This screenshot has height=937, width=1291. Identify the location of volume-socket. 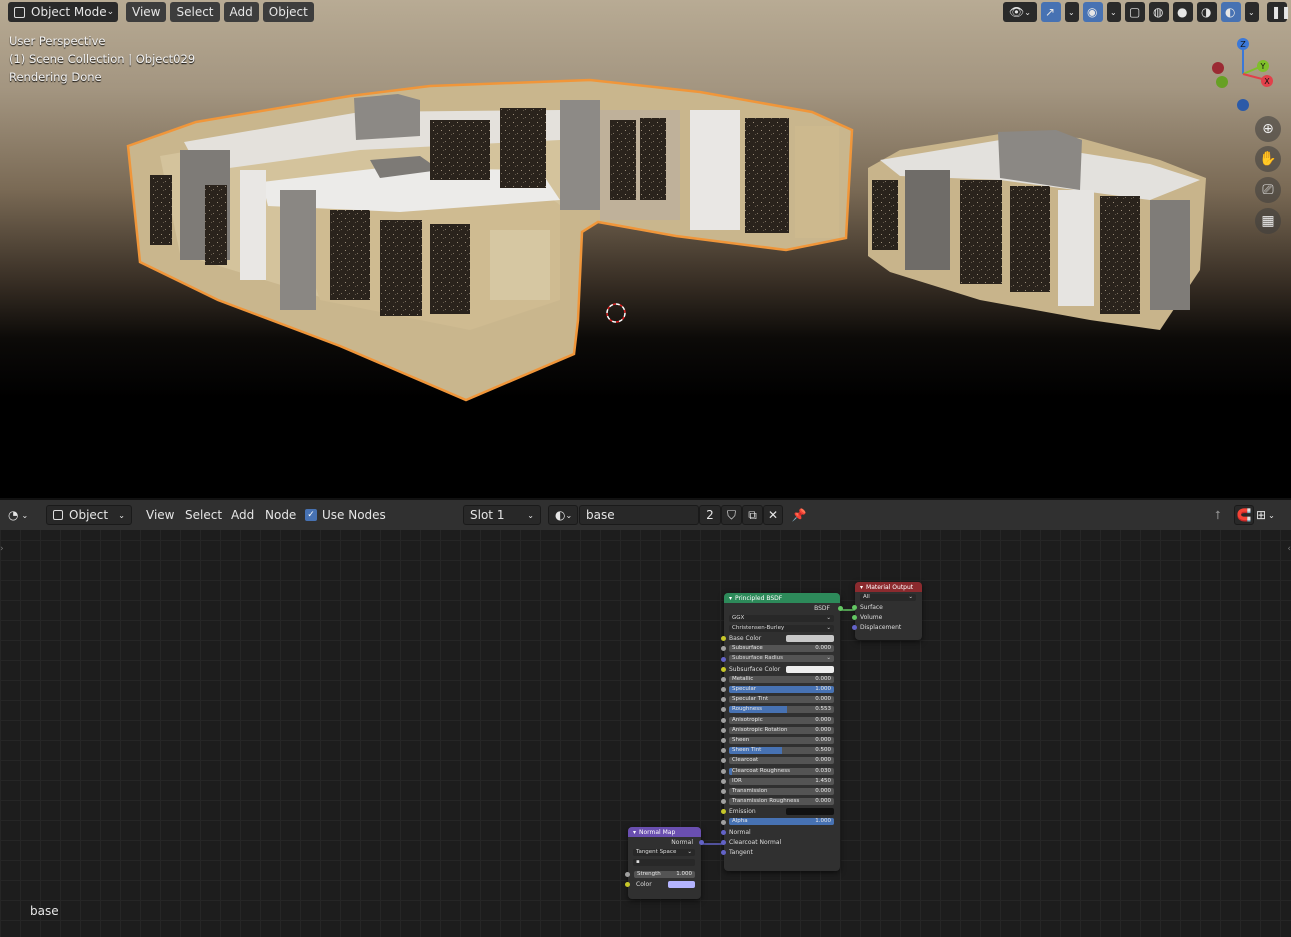
(854, 617).